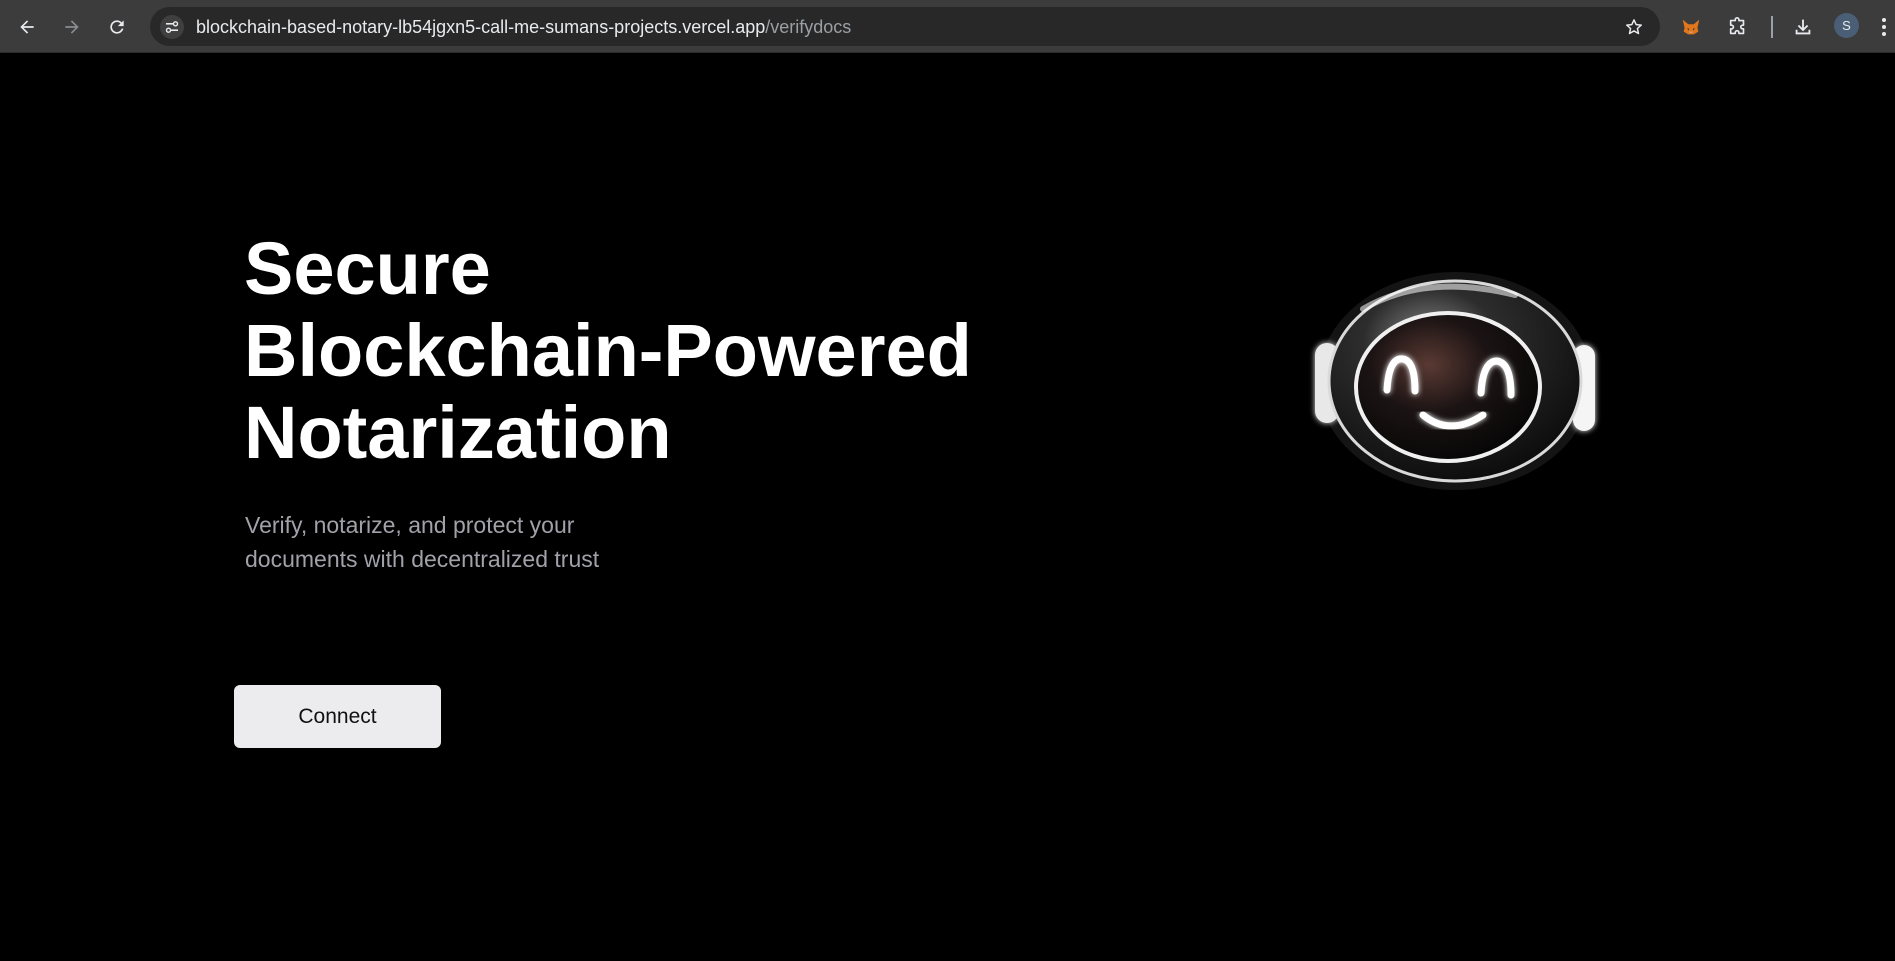  What do you see at coordinates (367, 268) in the screenshot?
I see `hero-title-line: Secure` at bounding box center [367, 268].